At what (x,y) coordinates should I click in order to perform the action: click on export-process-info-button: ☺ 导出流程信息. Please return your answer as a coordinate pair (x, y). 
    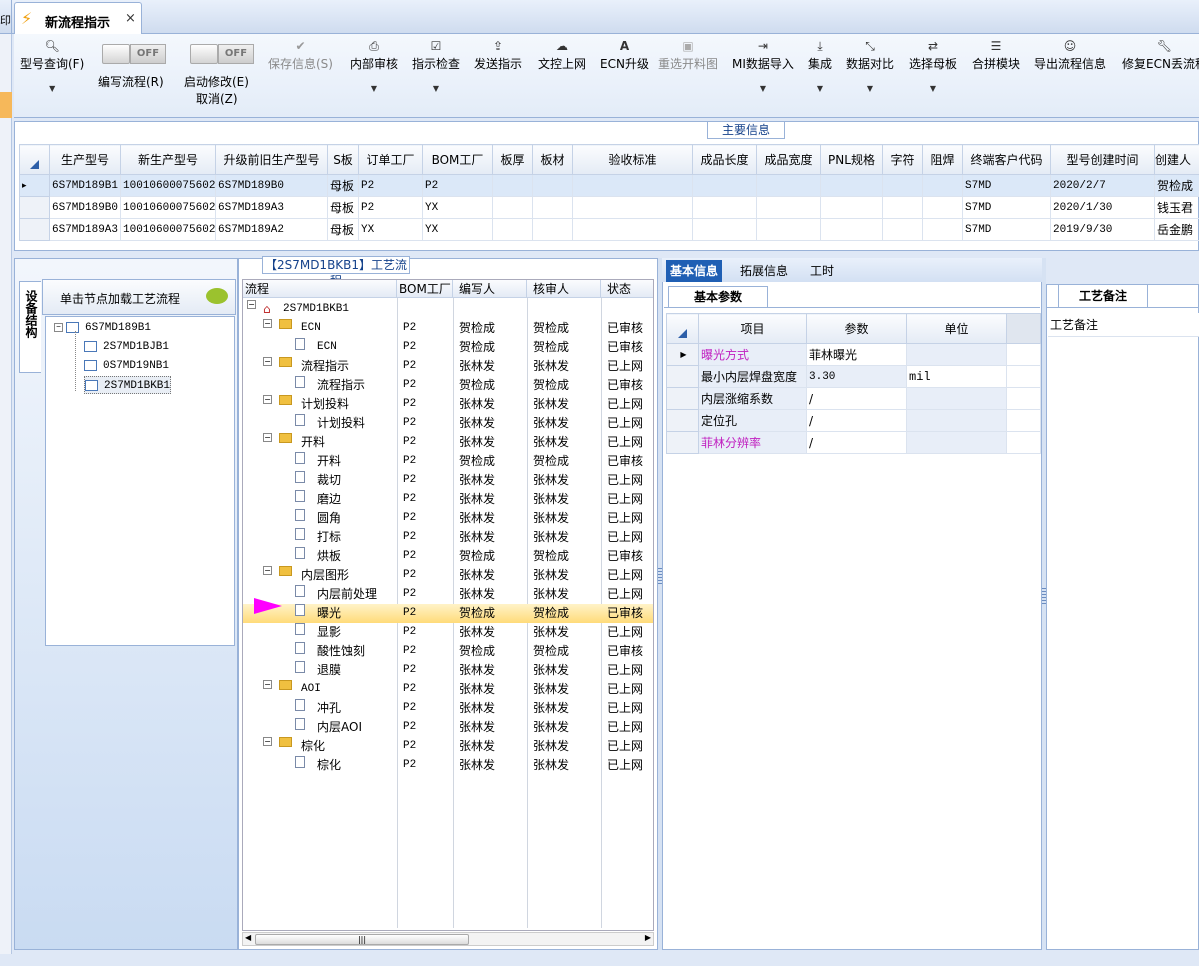
    Looking at the image, I should click on (1070, 55).